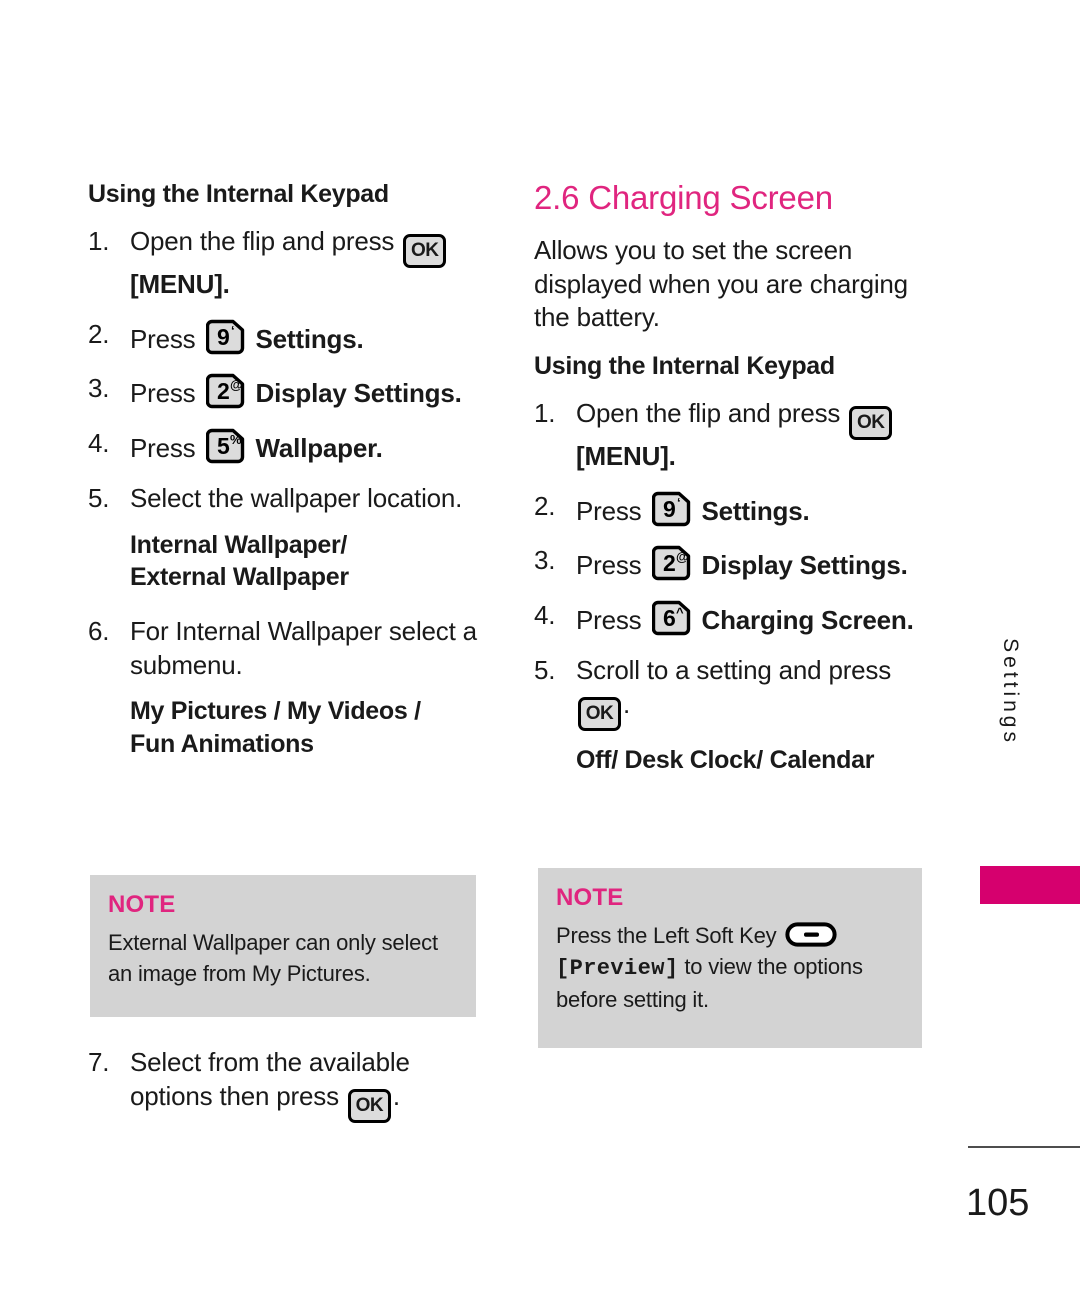  What do you see at coordinates (239, 544) in the screenshot?
I see `step-subnote-line: Internal Wallpaper/` at bounding box center [239, 544].